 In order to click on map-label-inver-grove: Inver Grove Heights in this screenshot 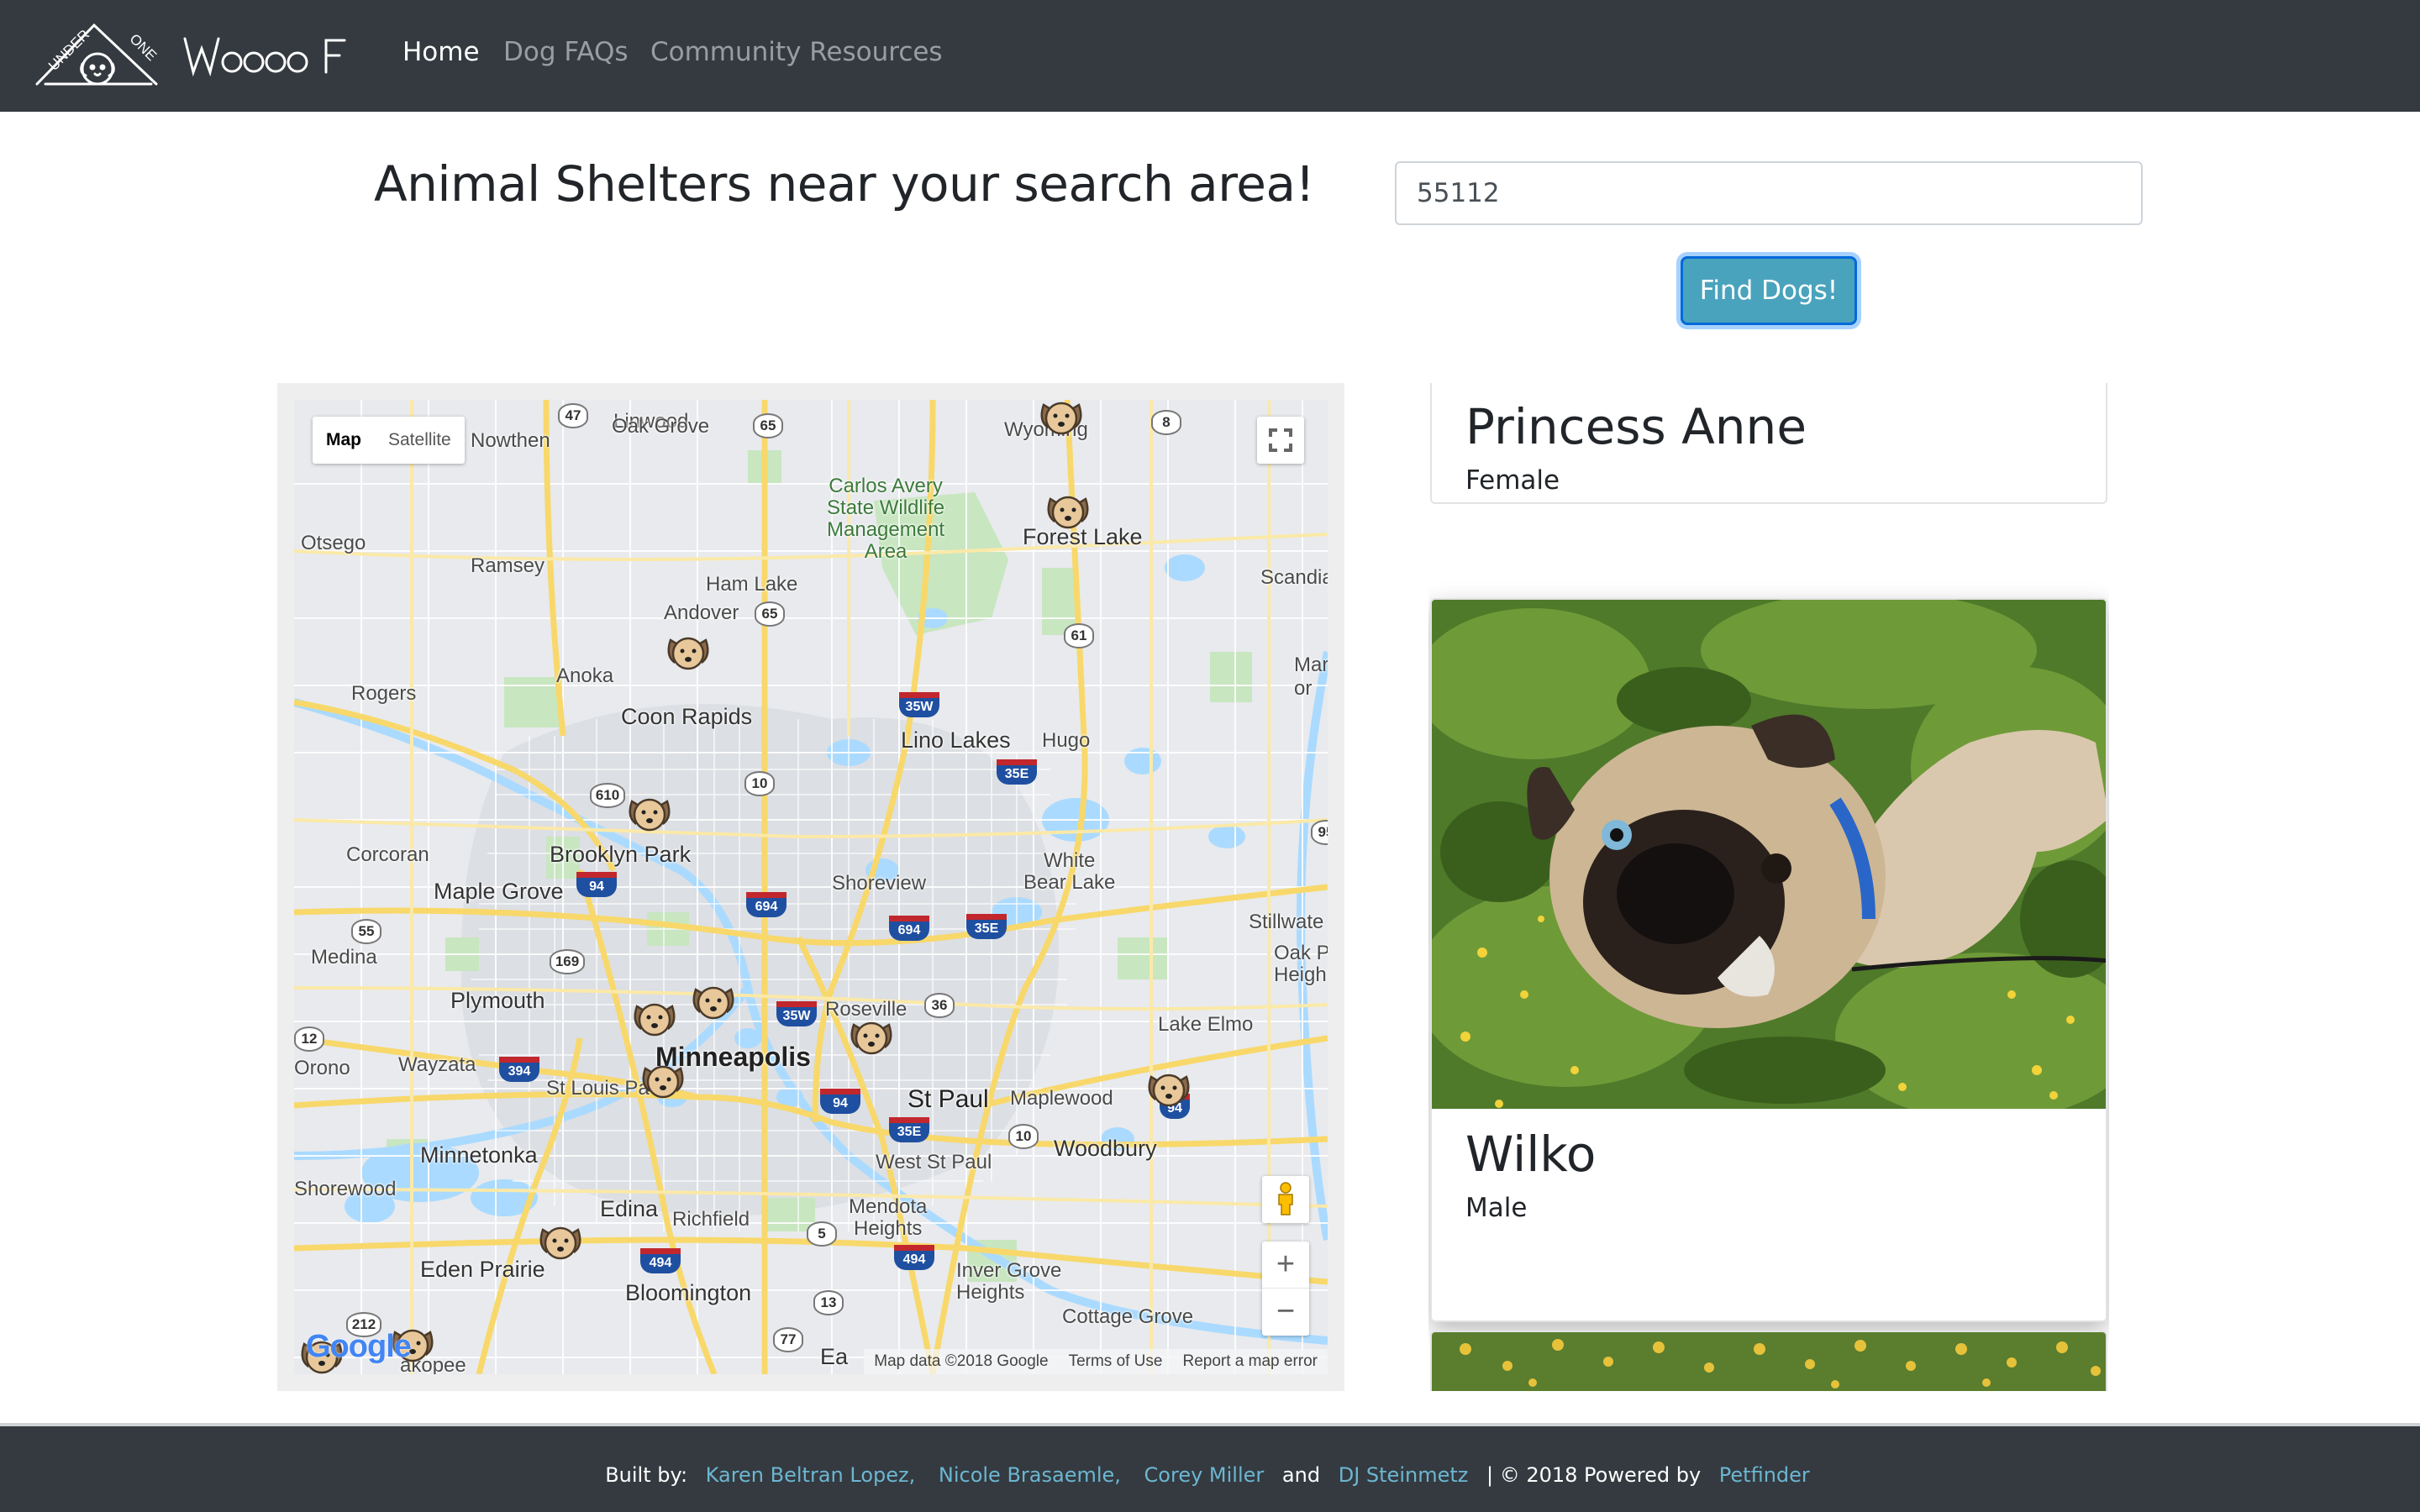, I will do `click(1009, 1281)`.